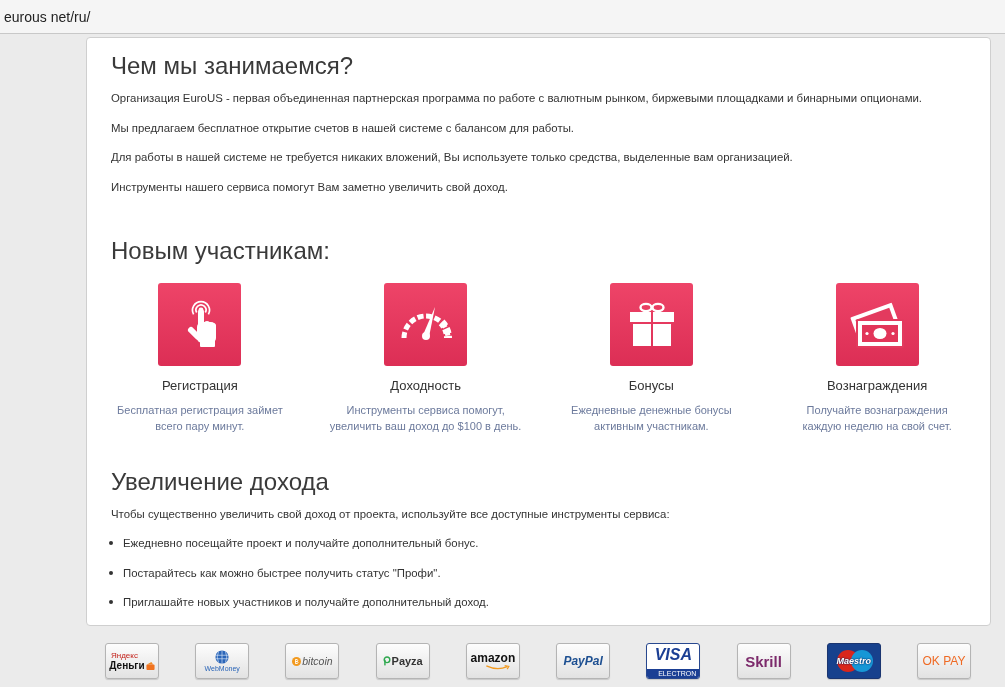 The image size is (1005, 687). I want to click on section-heading: Новым участникам:, so click(221, 250).